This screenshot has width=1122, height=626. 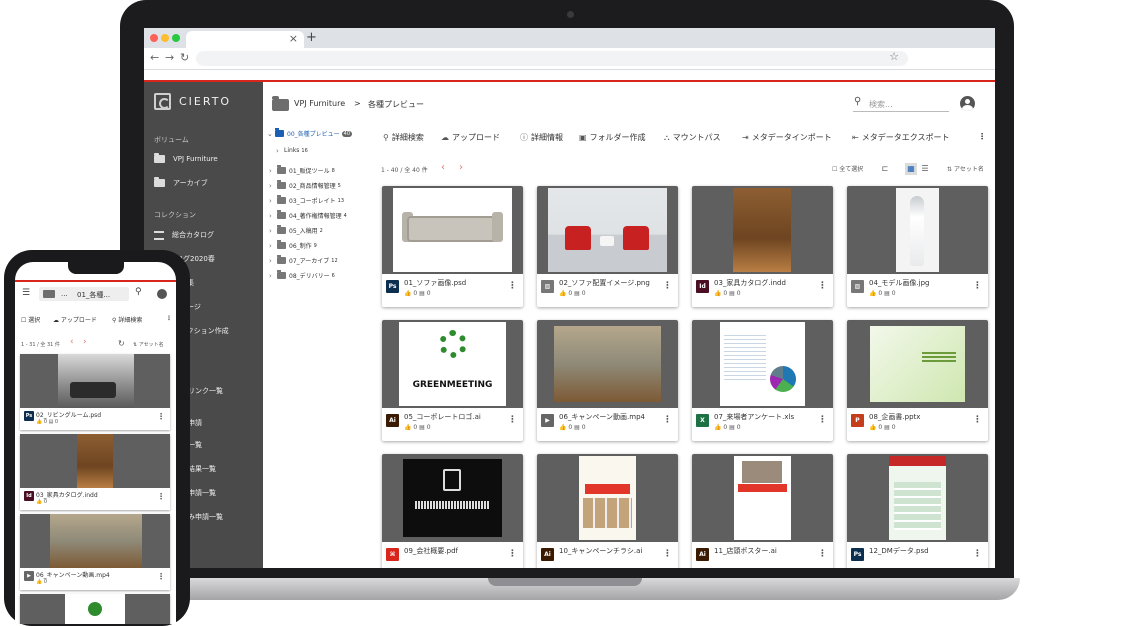 What do you see at coordinates (311, 37) in the screenshot?
I see `new-tab-icon: +` at bounding box center [311, 37].